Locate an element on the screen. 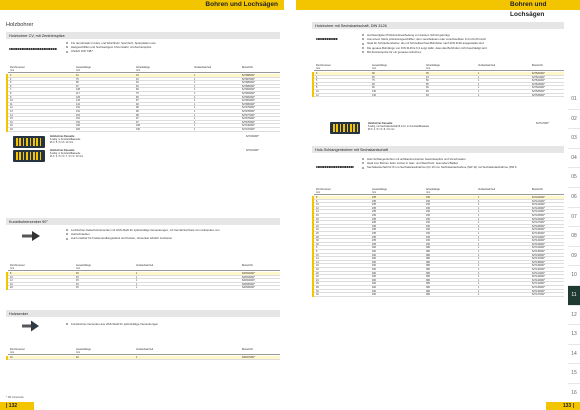  table-row: 16 40 1 626367000* is located at coordinates (143, 358).